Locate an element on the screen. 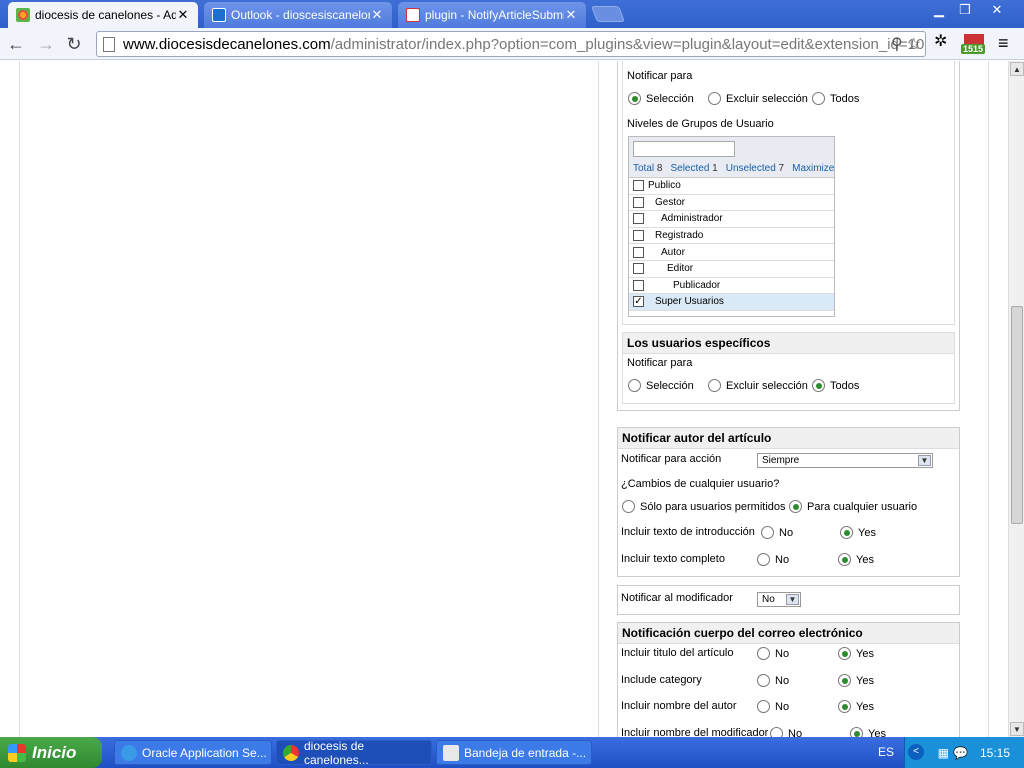 Image resolution: width=1024 pixels, height=768 pixels. language-indicator: ES is located at coordinates (886, 752).